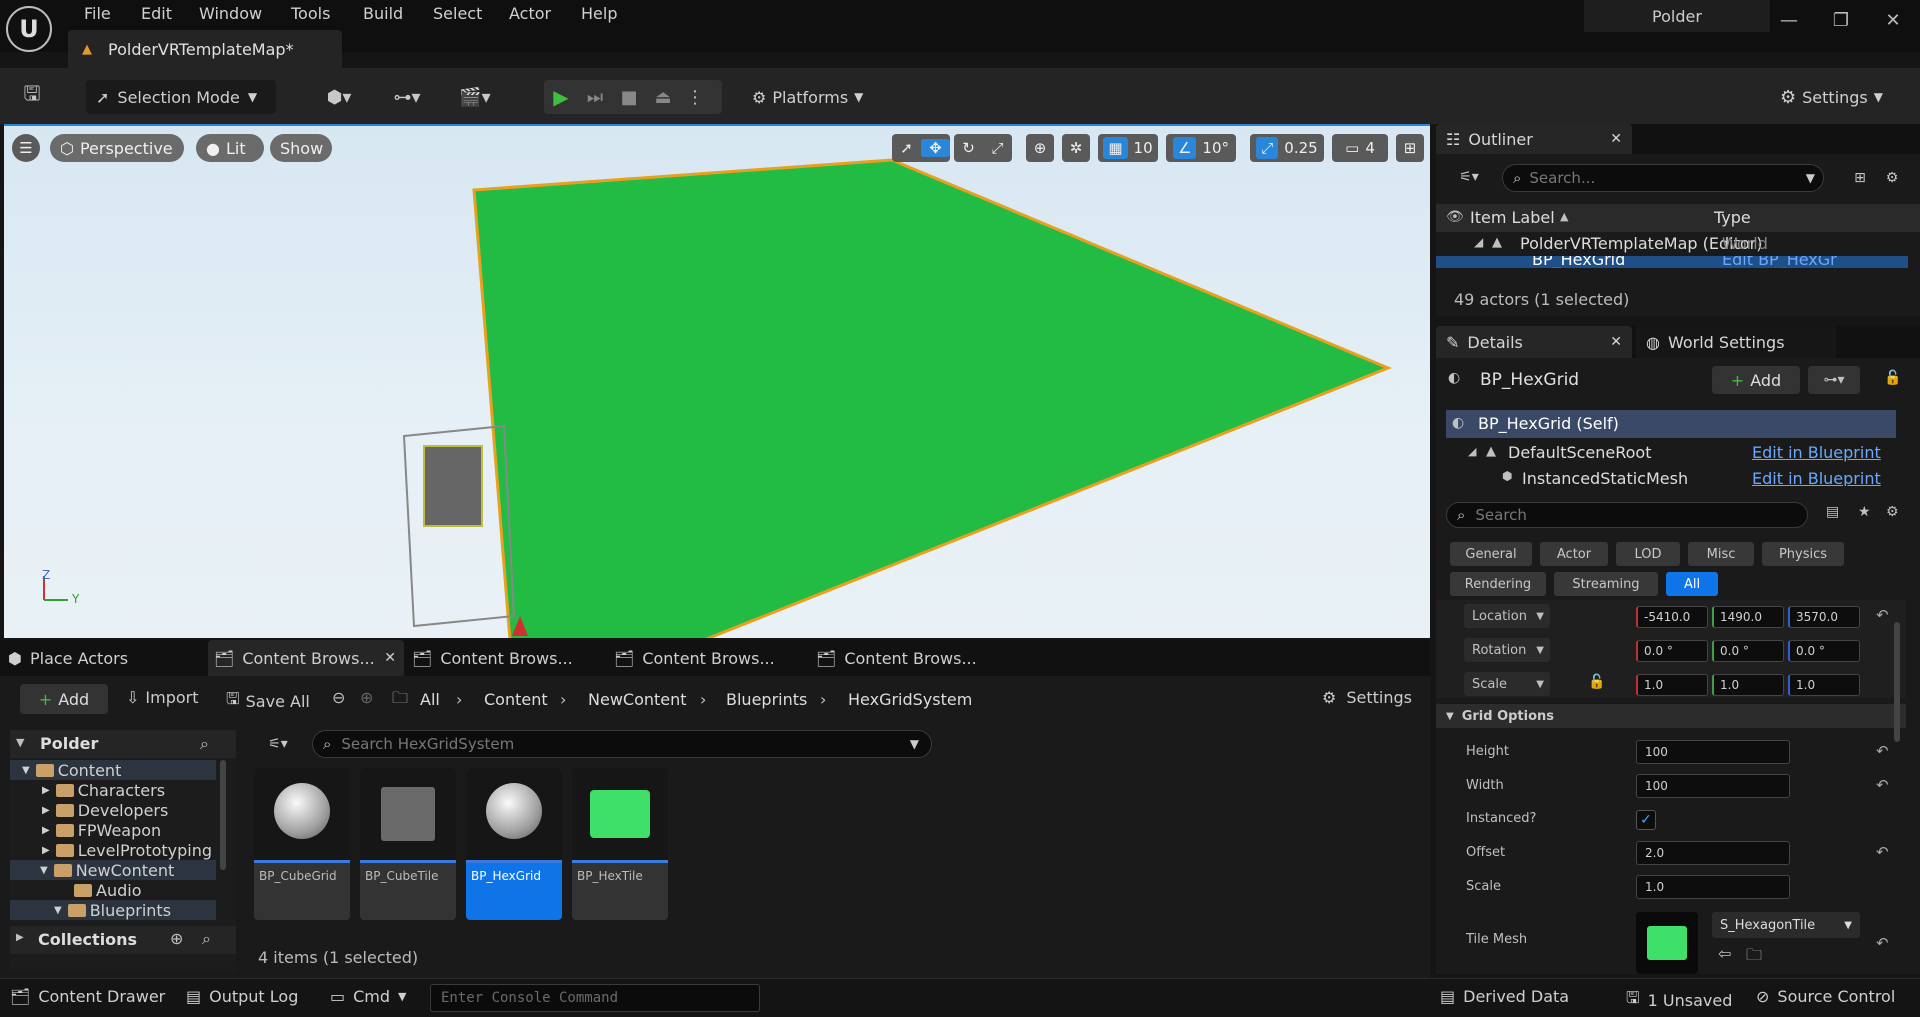 This screenshot has width=1920, height=1017. I want to click on location-z-field: 3570.0, so click(1824, 617).